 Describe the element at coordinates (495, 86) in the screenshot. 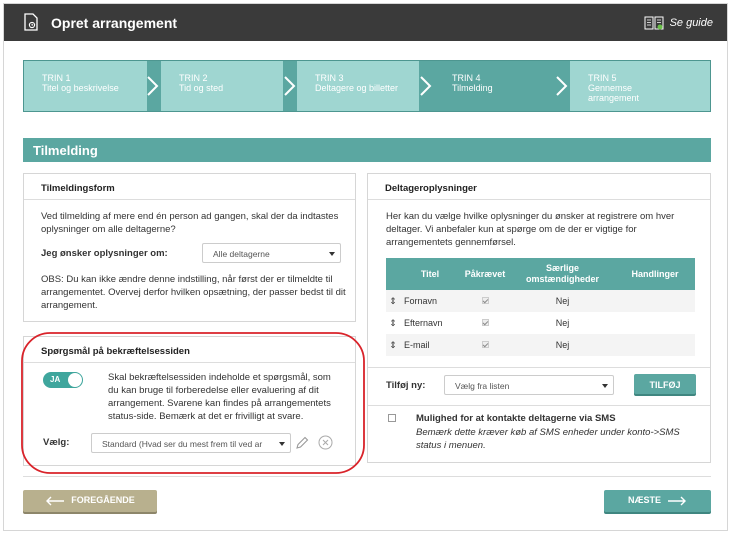

I see `step-4-active: TRIN 4 Tilmelding` at that location.